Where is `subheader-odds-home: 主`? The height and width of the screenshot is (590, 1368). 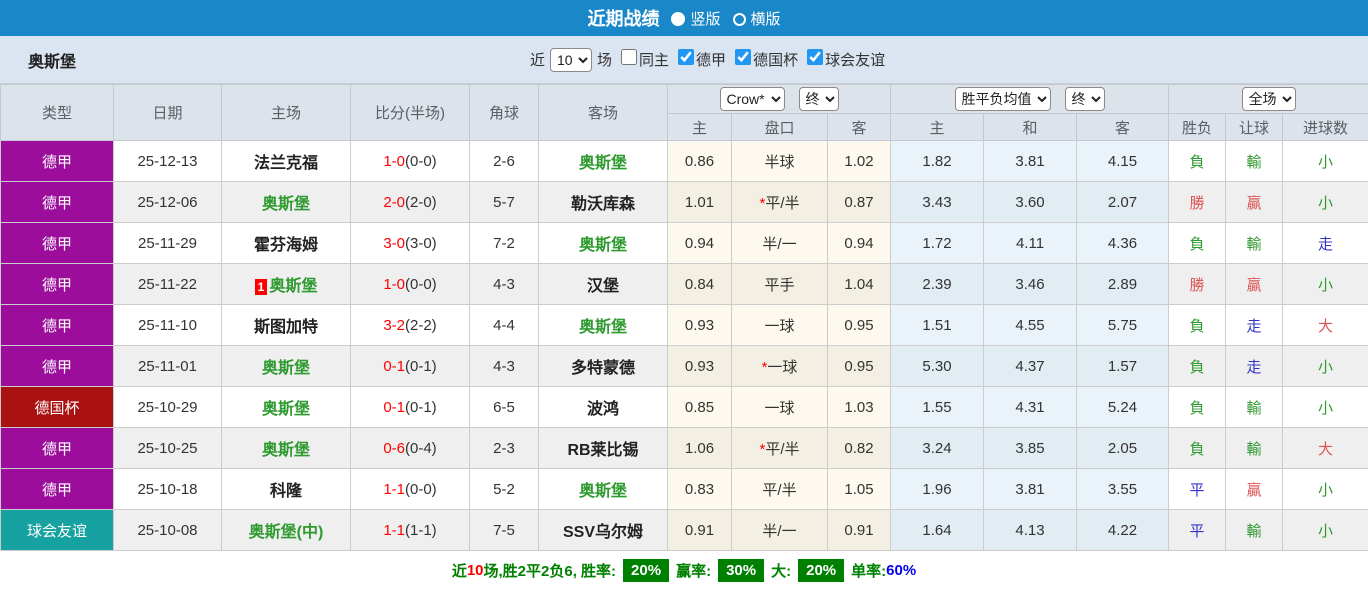
subheader-odds-home: 主 is located at coordinates (700, 127).